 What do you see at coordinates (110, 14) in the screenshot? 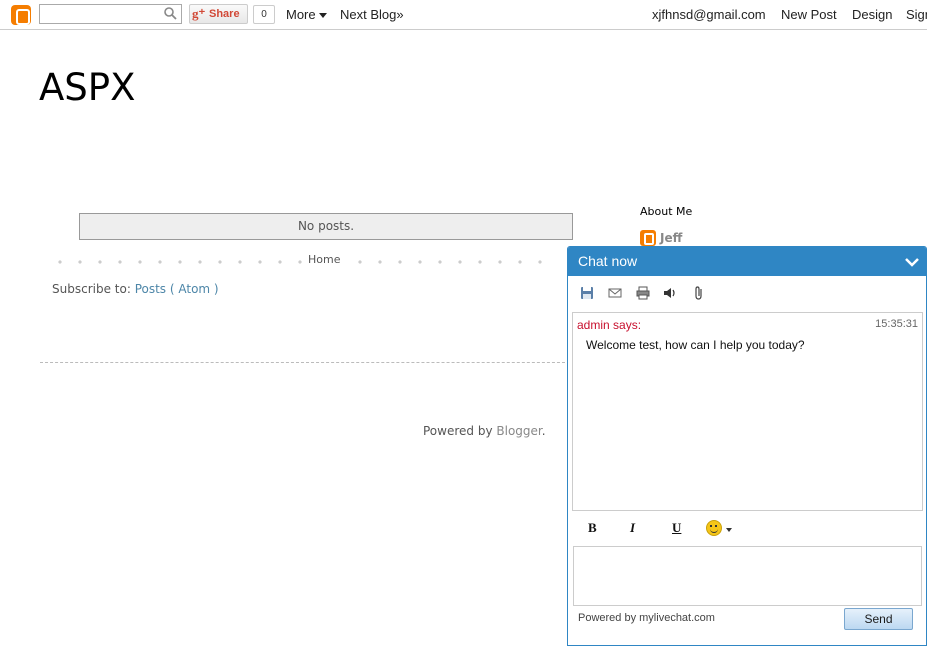
I see `search-input` at bounding box center [110, 14].